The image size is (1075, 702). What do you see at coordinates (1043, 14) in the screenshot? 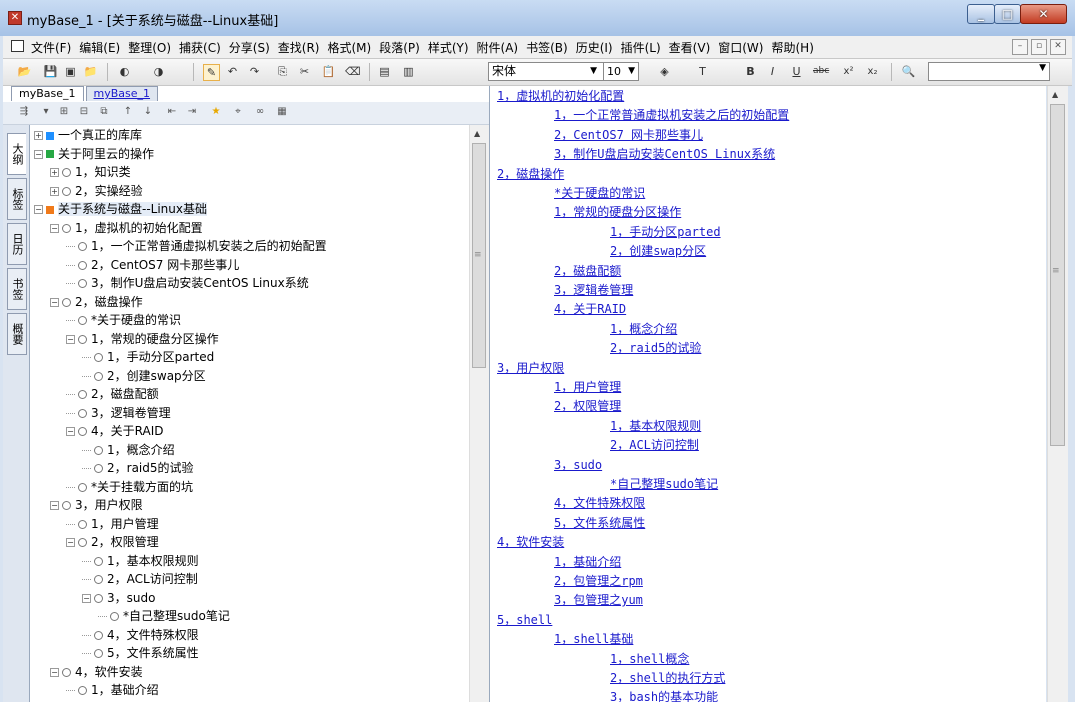
I see `close-button: ✕` at bounding box center [1043, 14].